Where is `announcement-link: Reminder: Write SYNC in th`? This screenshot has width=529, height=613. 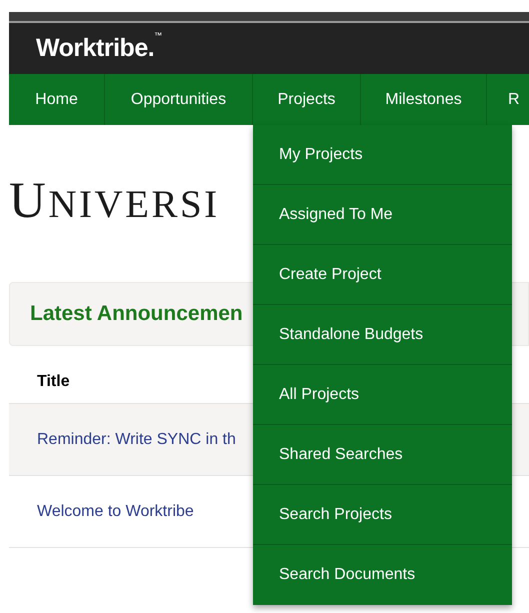
announcement-link: Reminder: Write SYNC in th is located at coordinates (136, 440).